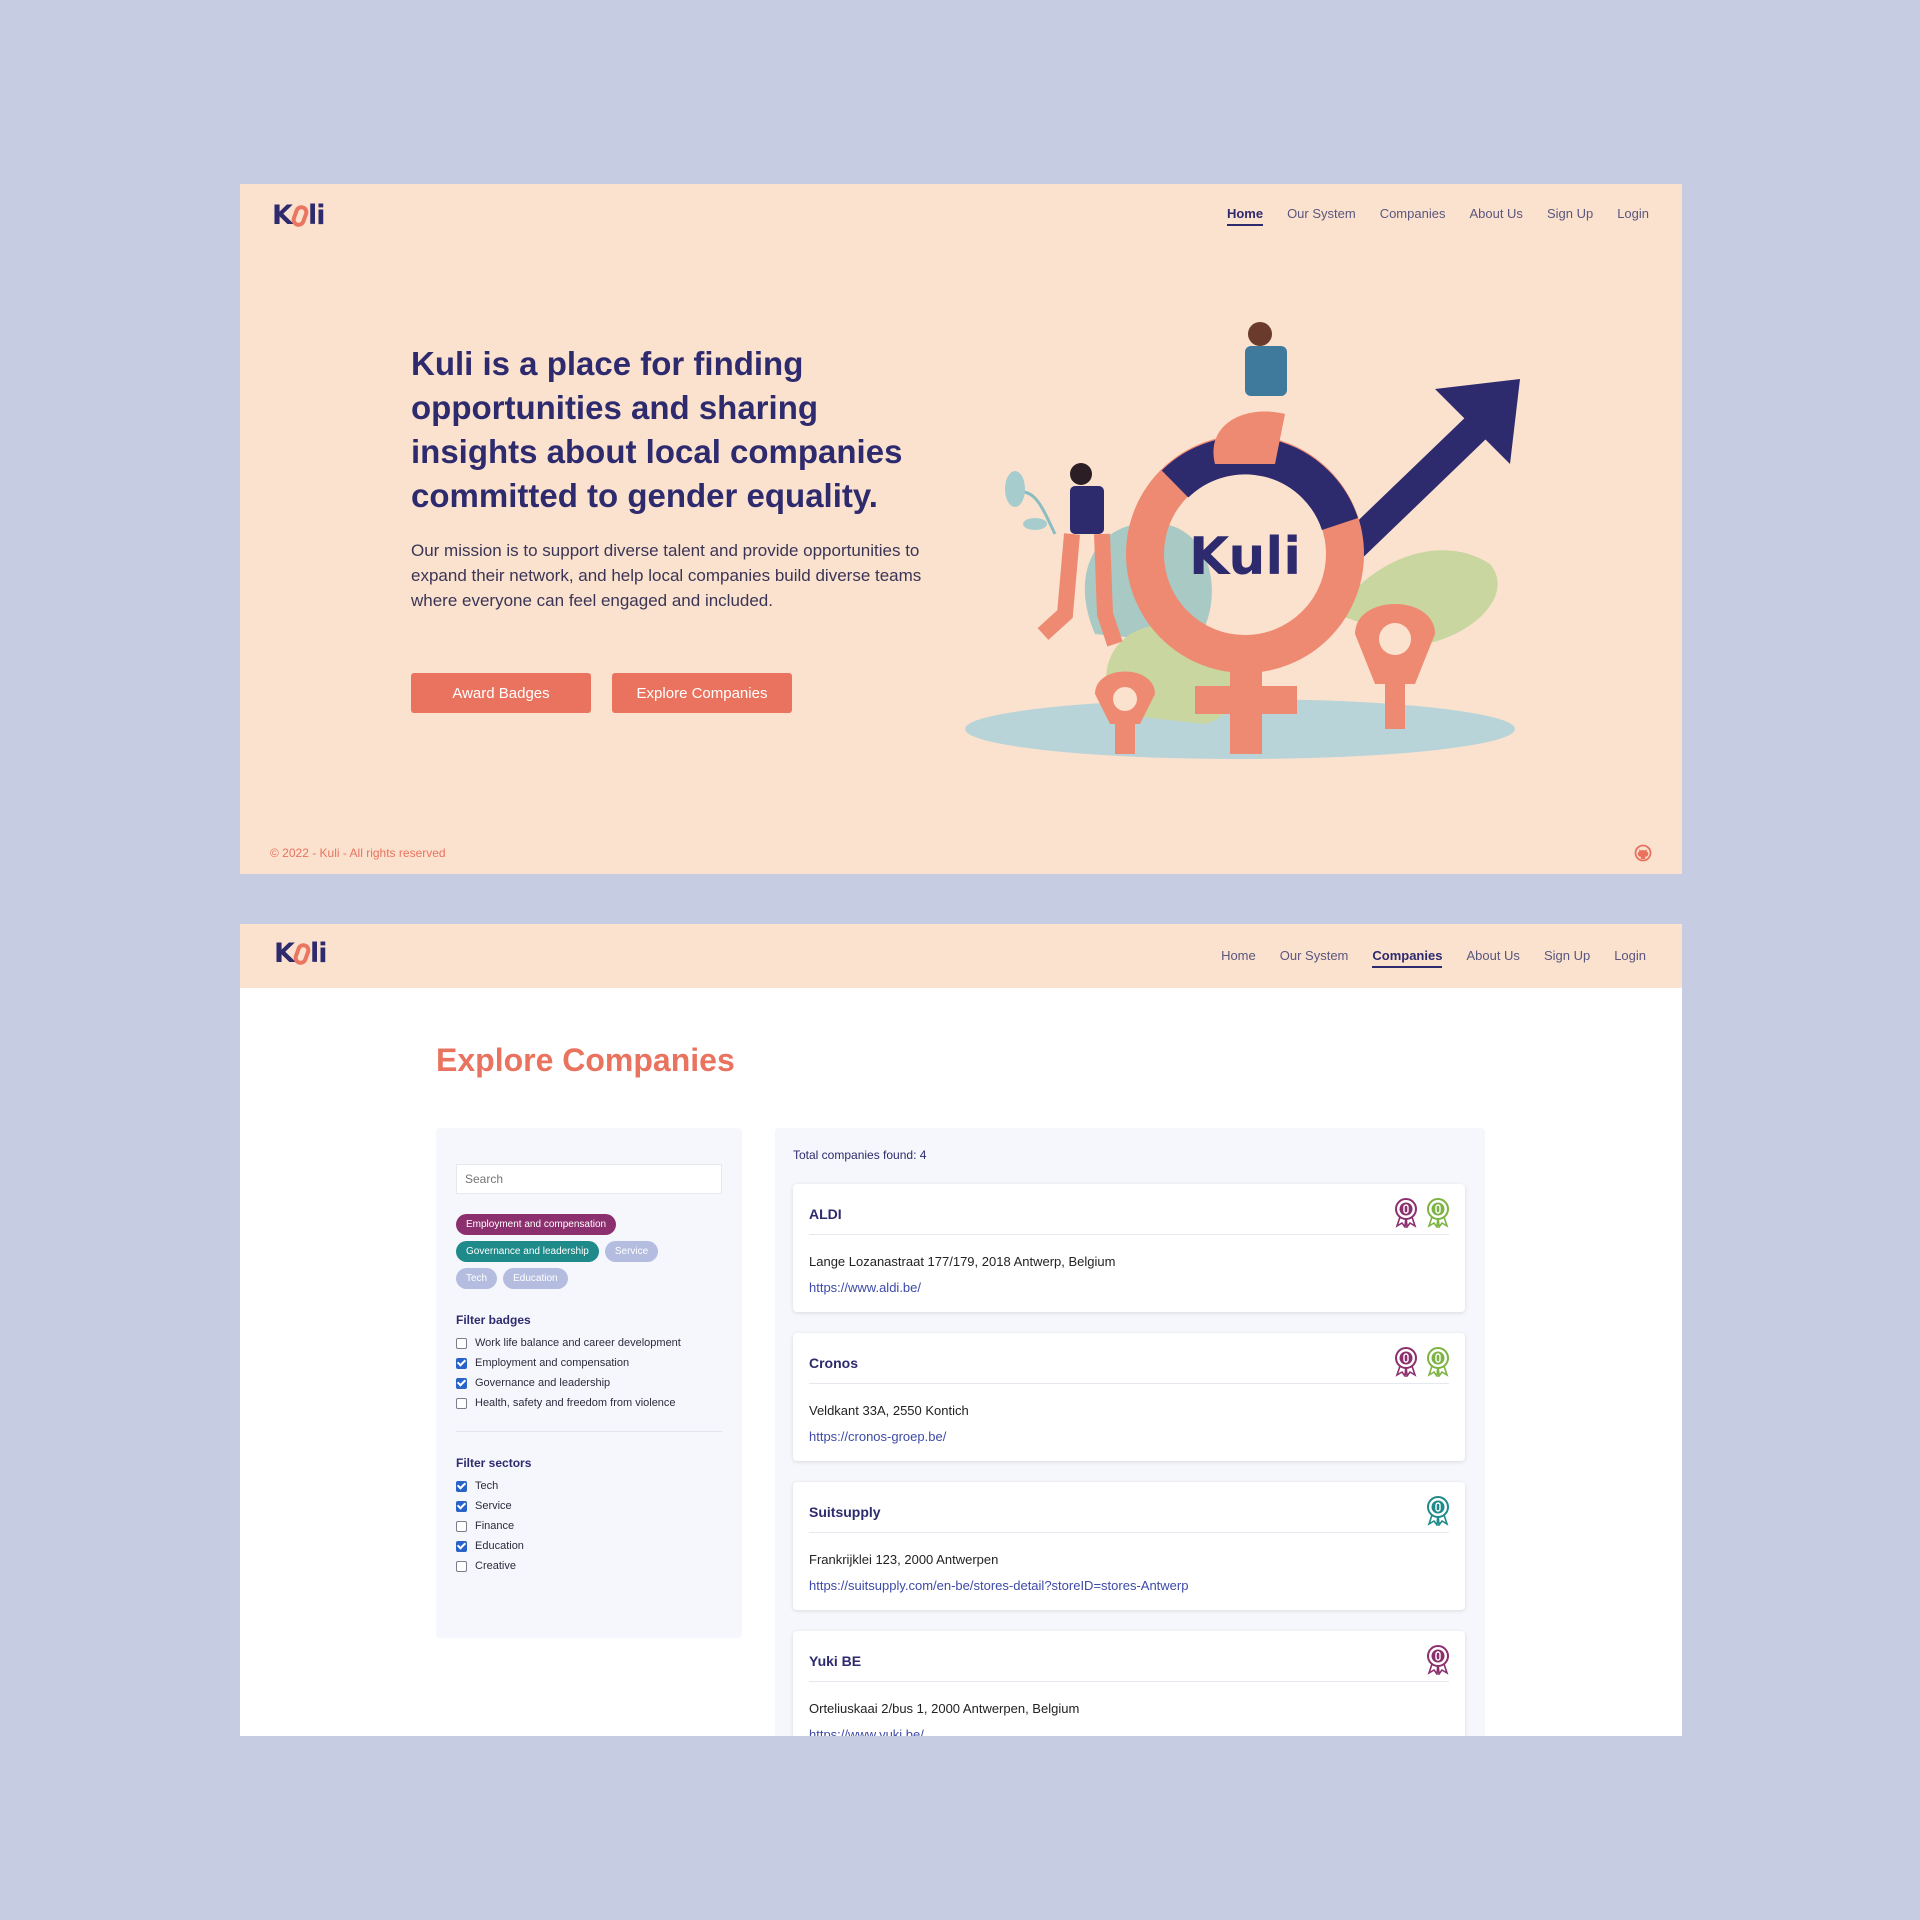  I want to click on checkbox-label: Service, so click(493, 1506).